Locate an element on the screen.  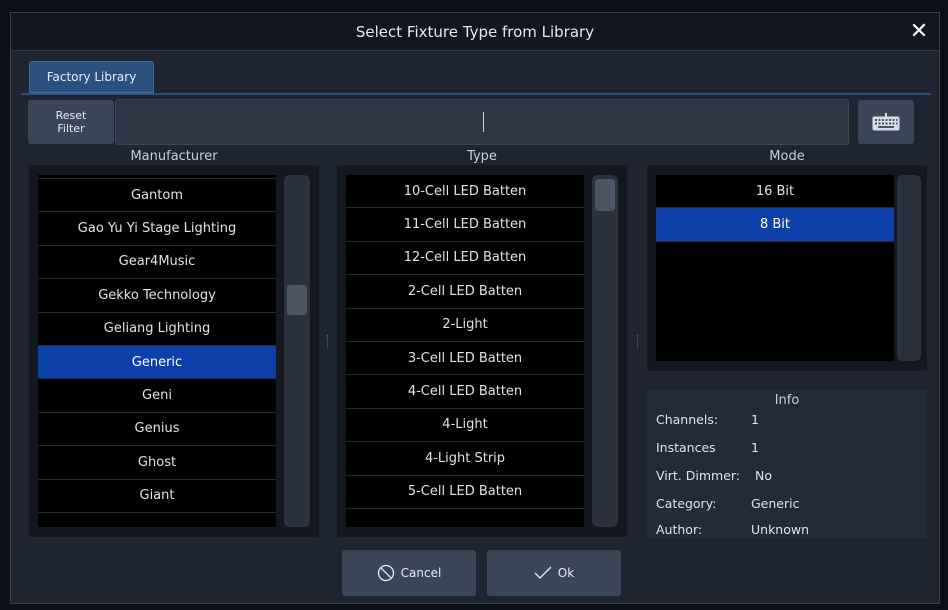
cancel-button: Cancel is located at coordinates (409, 573).